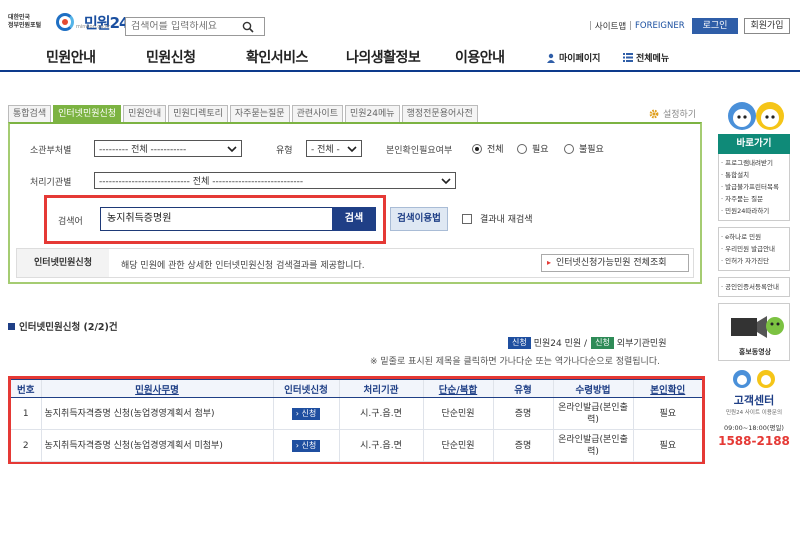 Image resolution: width=800 pixels, height=542 pixels. What do you see at coordinates (71, 57) in the screenshot?
I see `nav-item-guide: 민원안내` at bounding box center [71, 57].